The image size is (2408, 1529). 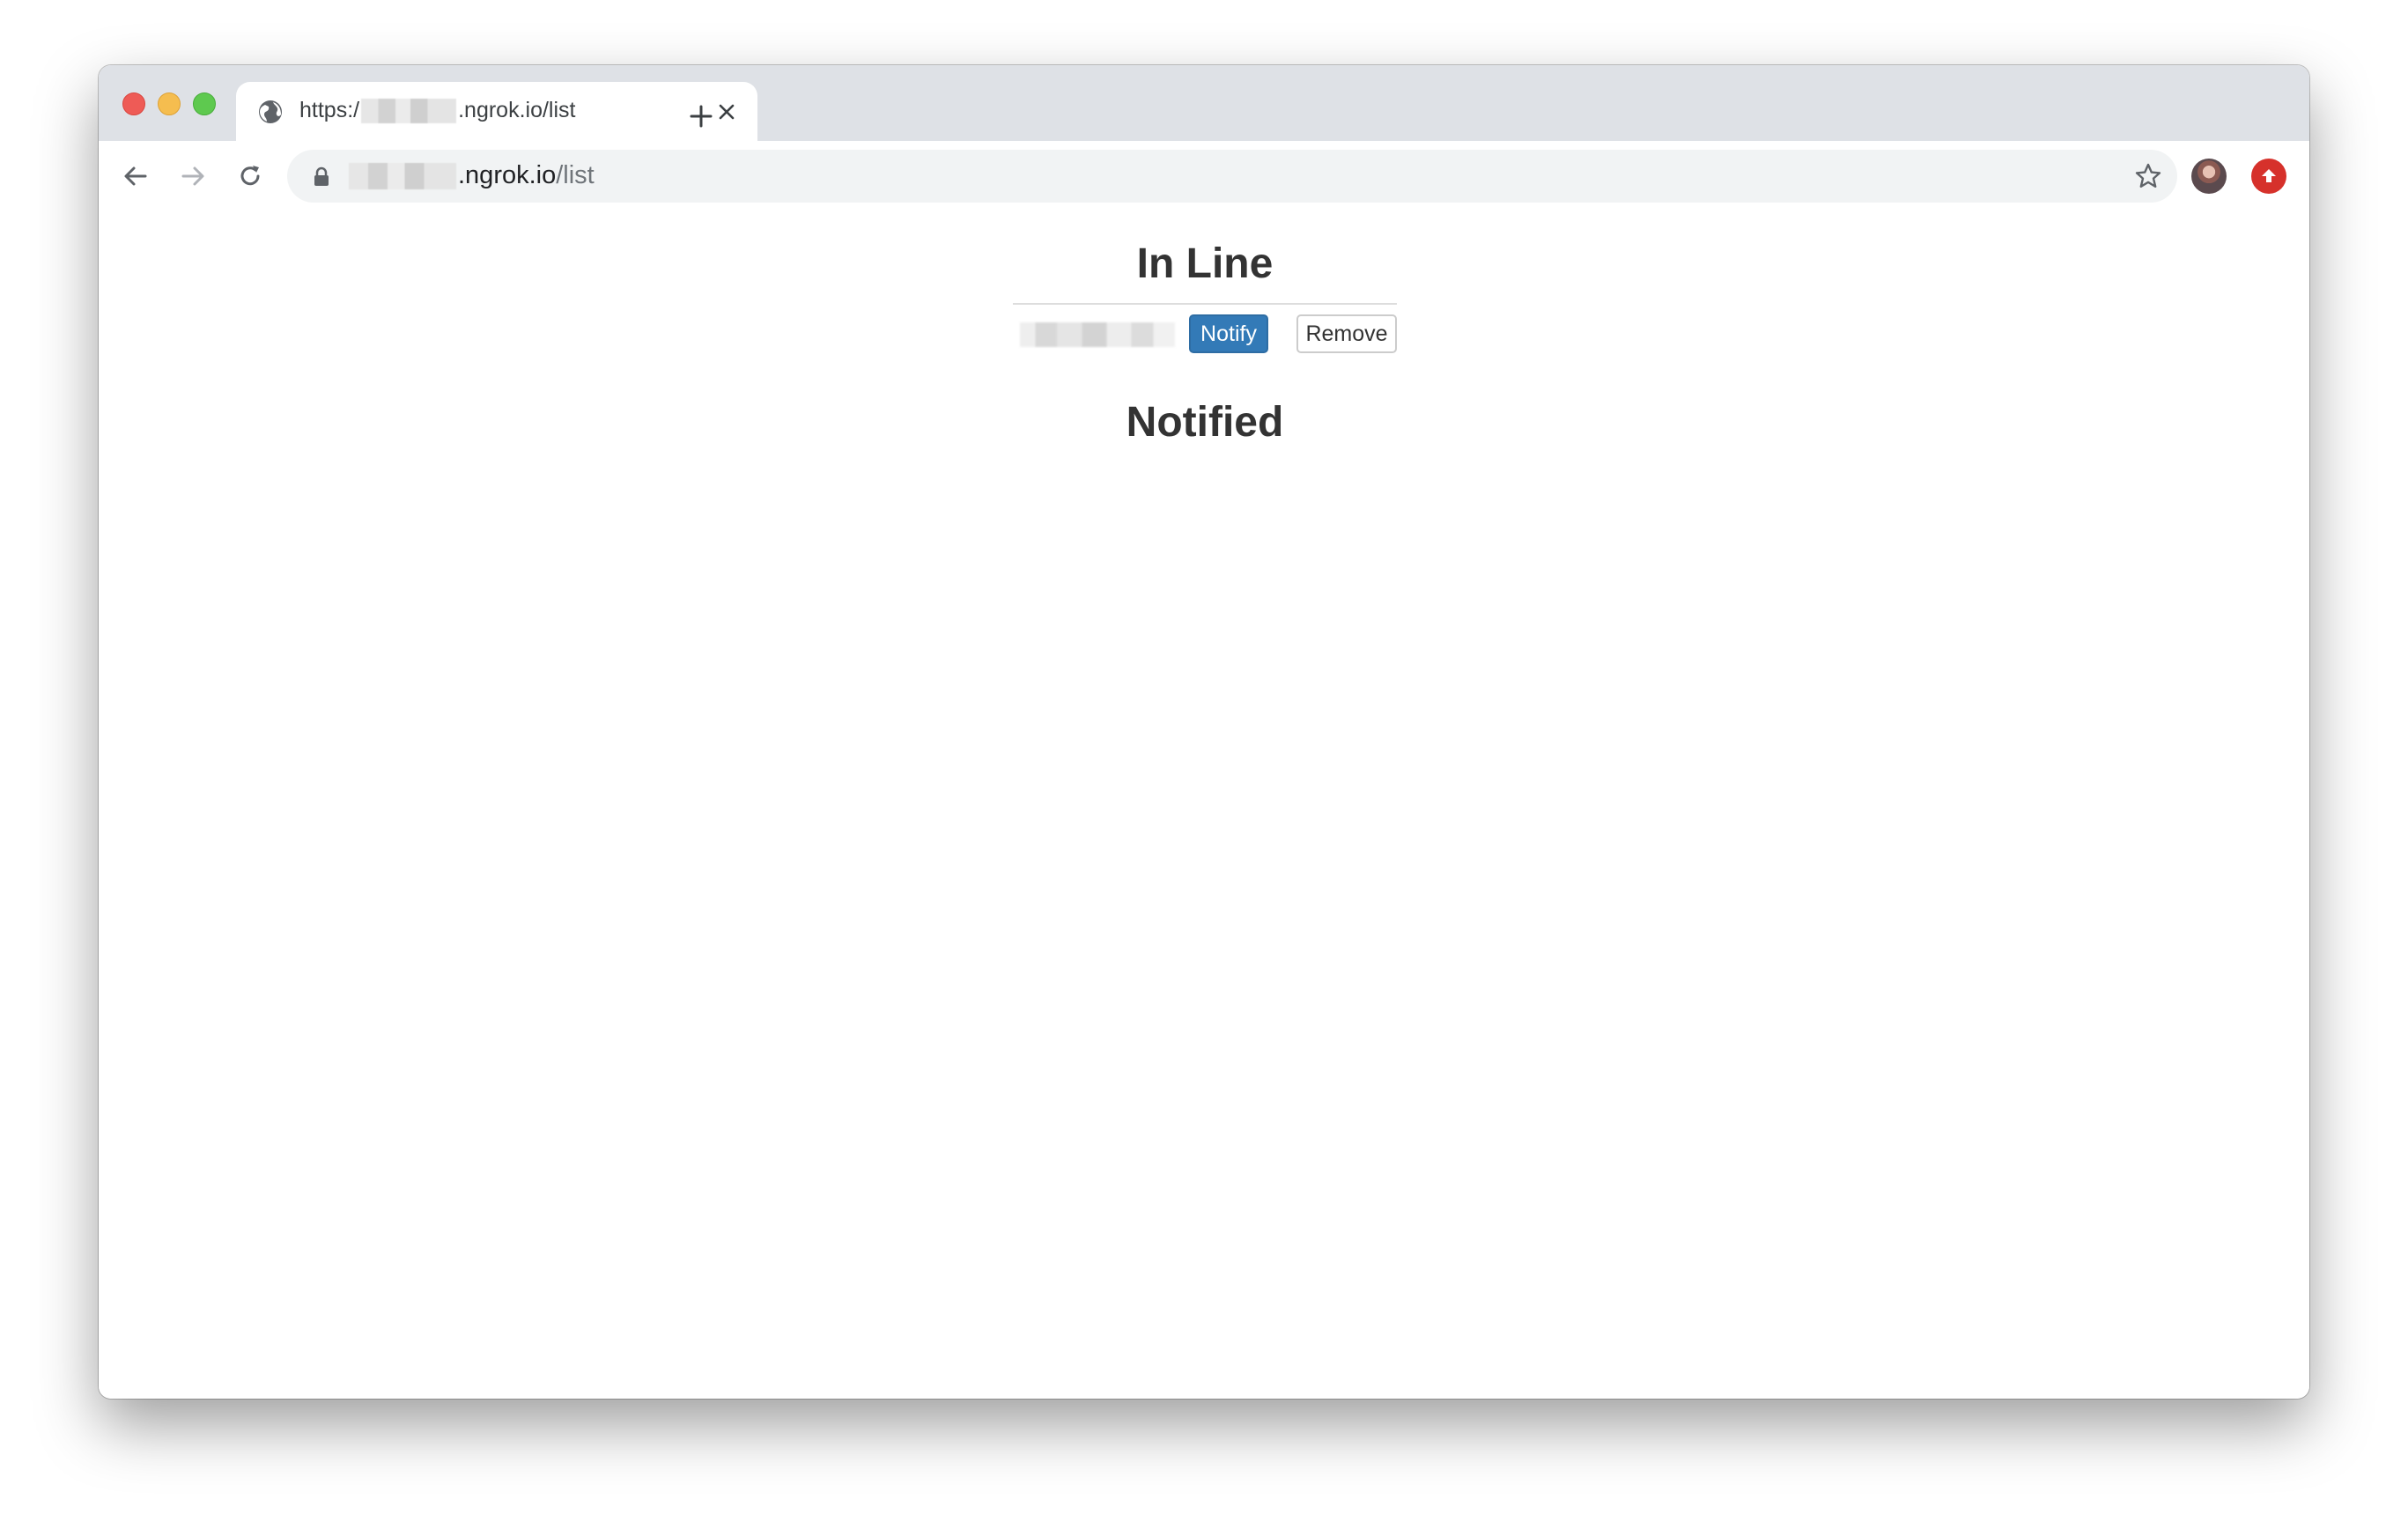 What do you see at coordinates (2148, 176) in the screenshot?
I see `star-icon` at bounding box center [2148, 176].